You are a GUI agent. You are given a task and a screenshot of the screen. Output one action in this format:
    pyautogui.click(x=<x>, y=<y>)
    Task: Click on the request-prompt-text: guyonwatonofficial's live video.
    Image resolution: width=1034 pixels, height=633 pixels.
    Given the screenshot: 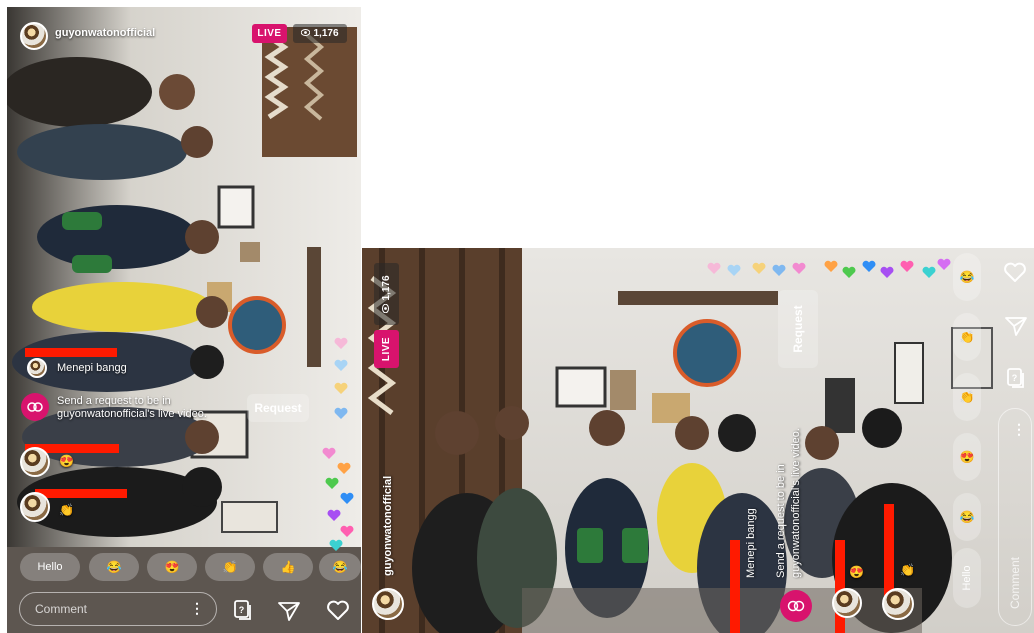 What is the action you would take?
    pyautogui.click(x=796, y=503)
    